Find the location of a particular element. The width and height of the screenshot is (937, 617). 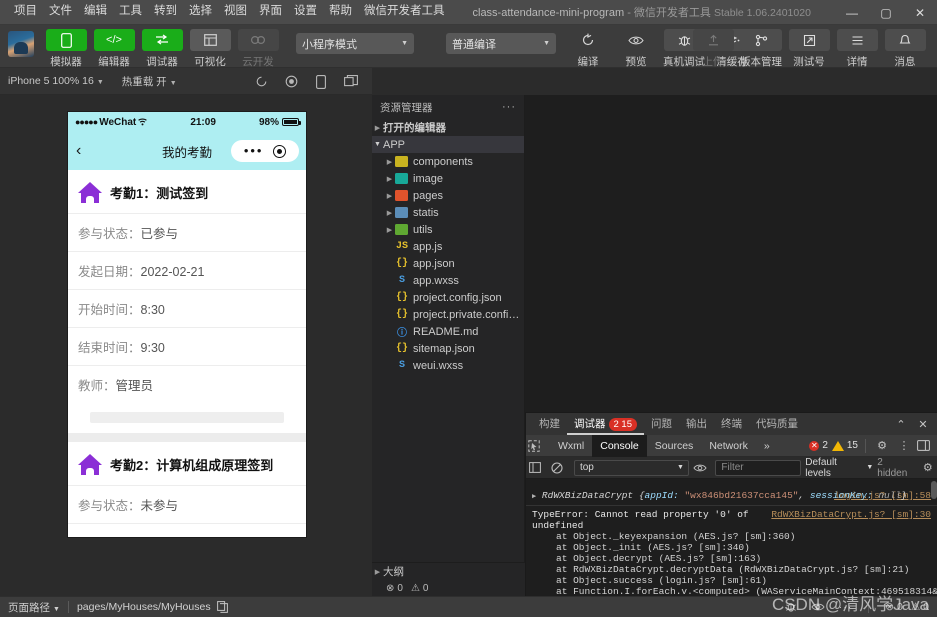

console-context-select: top ▼ is located at coordinates (631, 467).